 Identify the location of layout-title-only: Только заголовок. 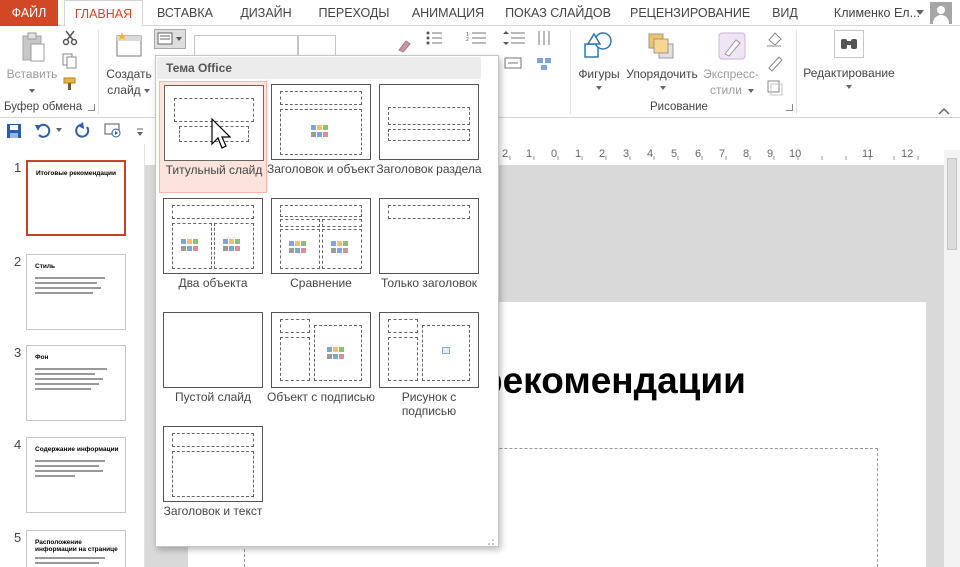
(429, 251).